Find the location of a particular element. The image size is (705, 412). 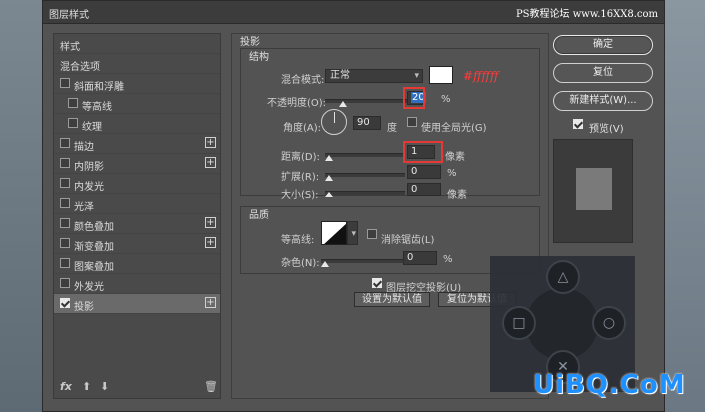

fx-icon: fx is located at coordinates (66, 386).